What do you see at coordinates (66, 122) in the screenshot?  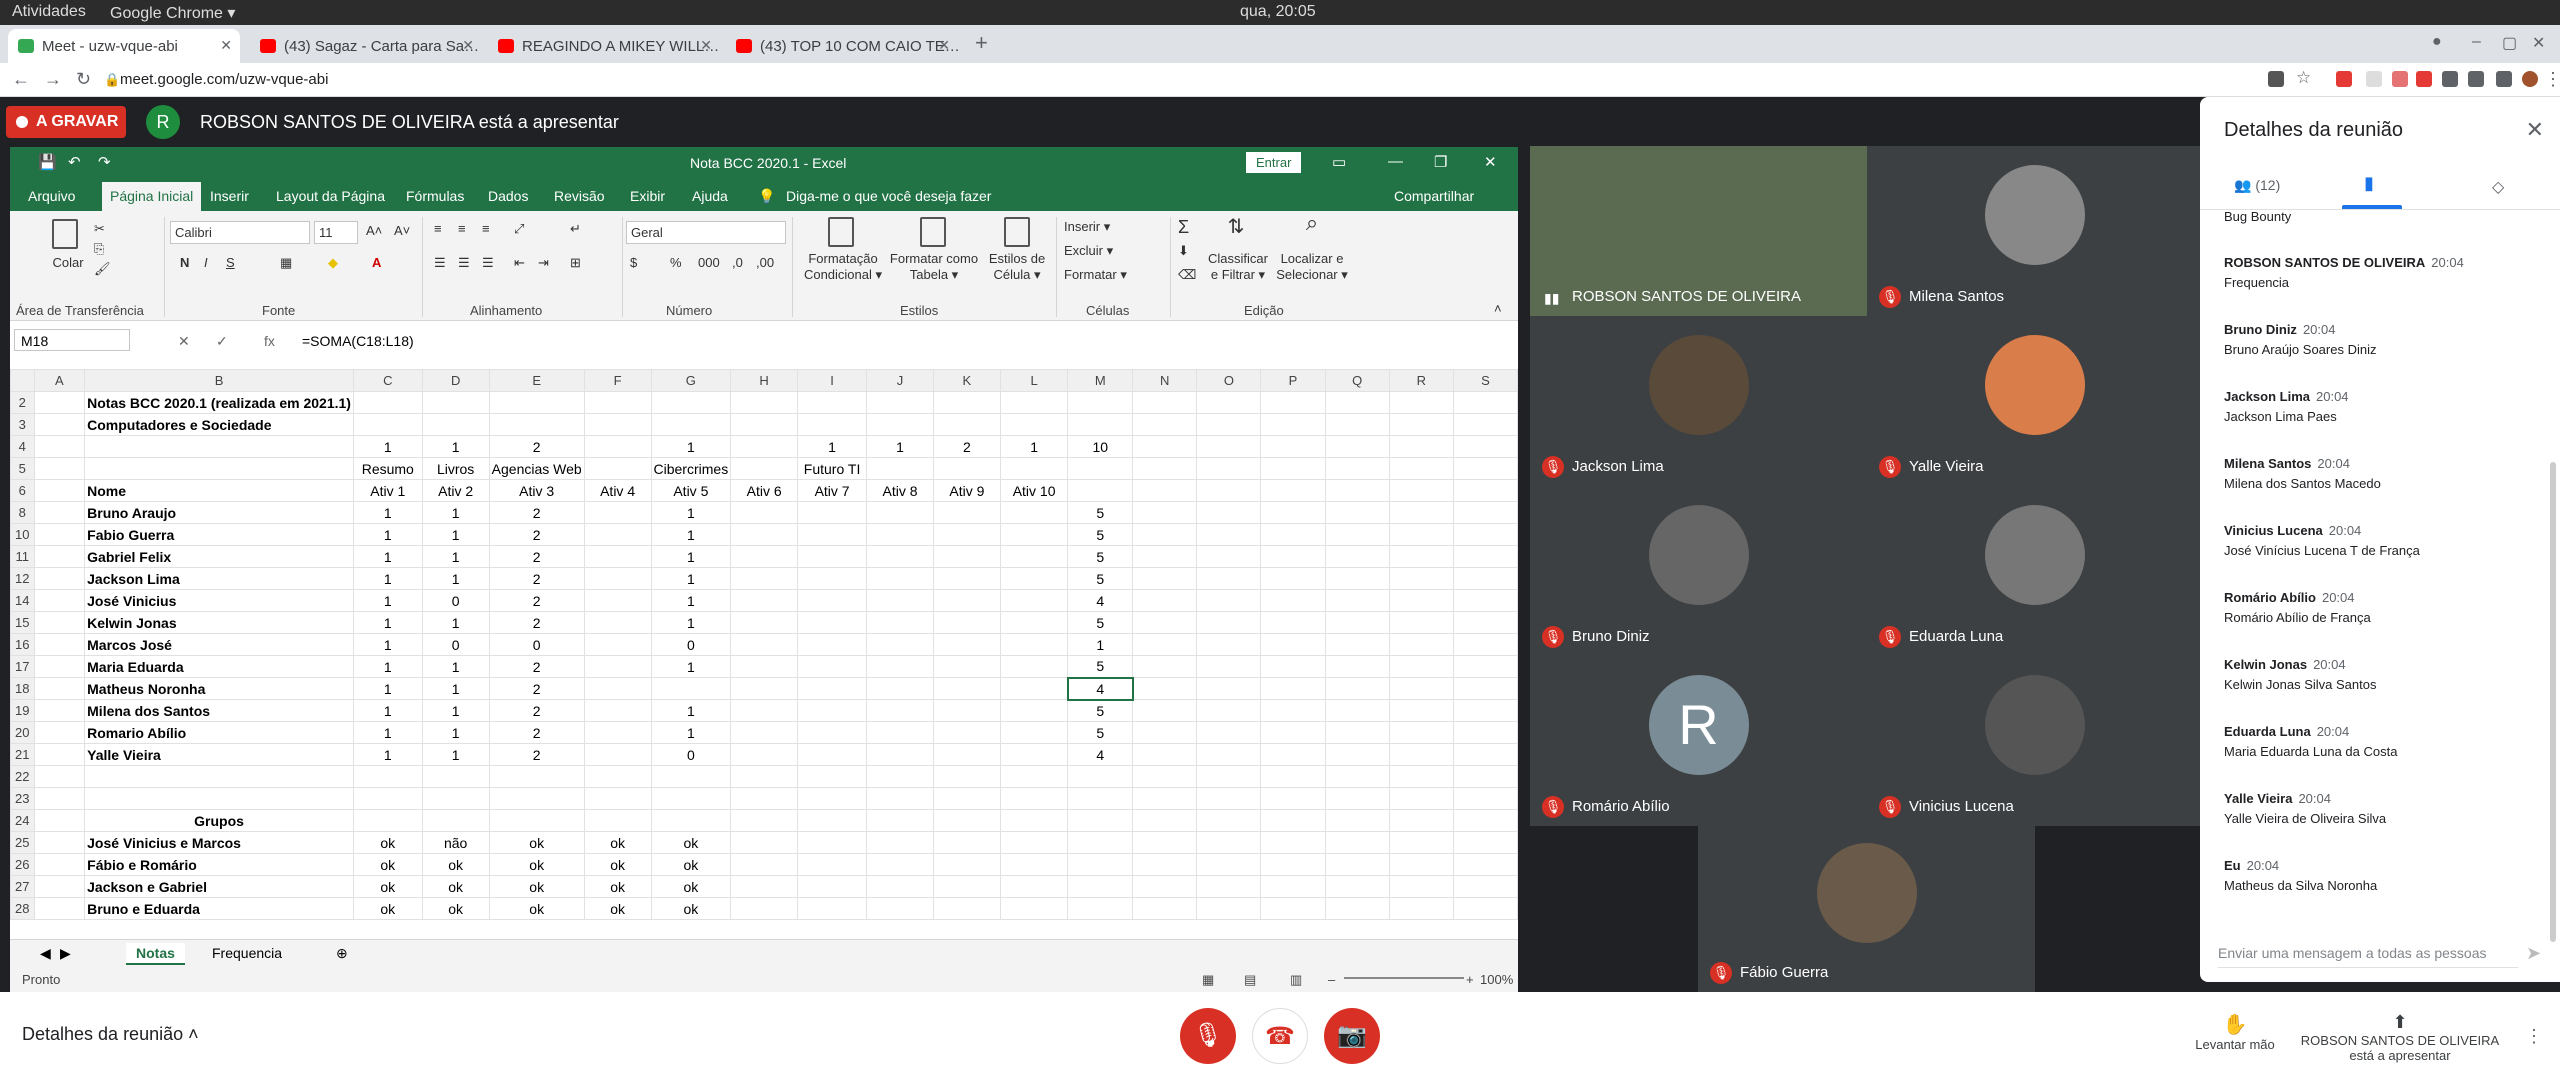 I see `recording-badge: A GRAVAR` at bounding box center [66, 122].